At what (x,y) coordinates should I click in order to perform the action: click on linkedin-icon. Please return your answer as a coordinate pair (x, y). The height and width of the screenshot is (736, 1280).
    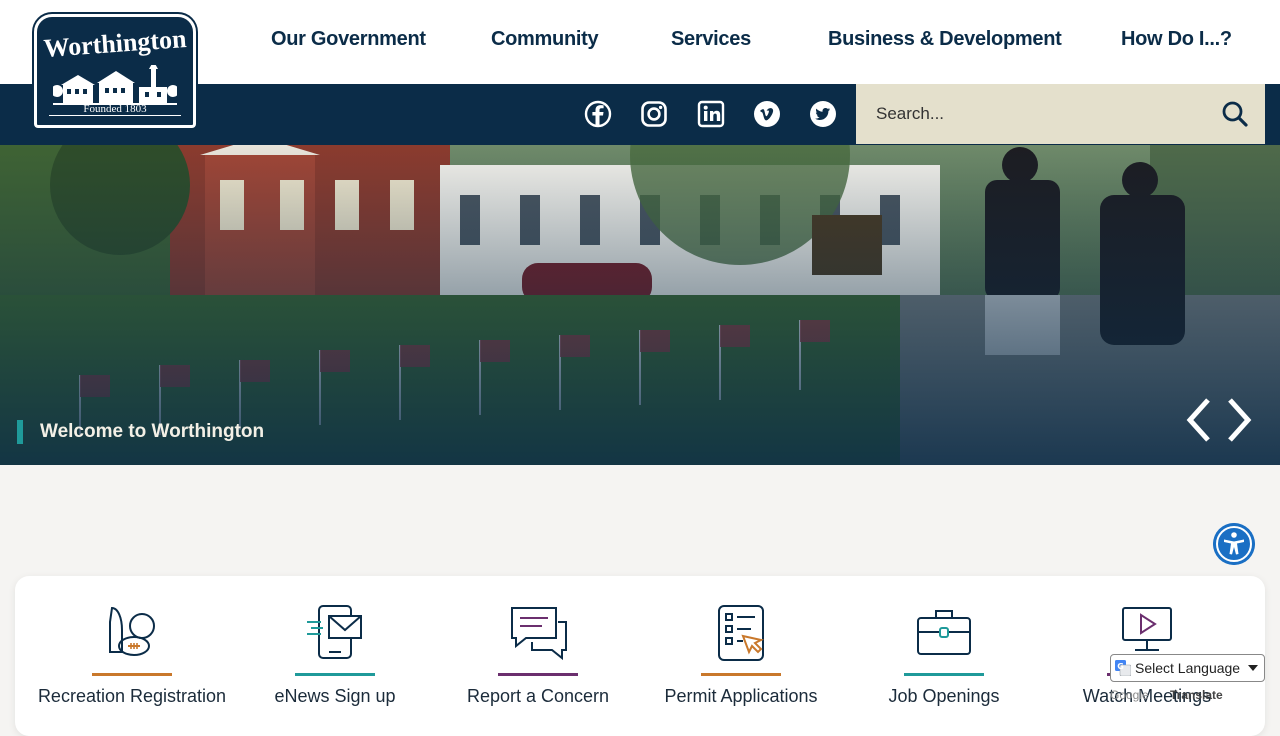
    Looking at the image, I should click on (711, 114).